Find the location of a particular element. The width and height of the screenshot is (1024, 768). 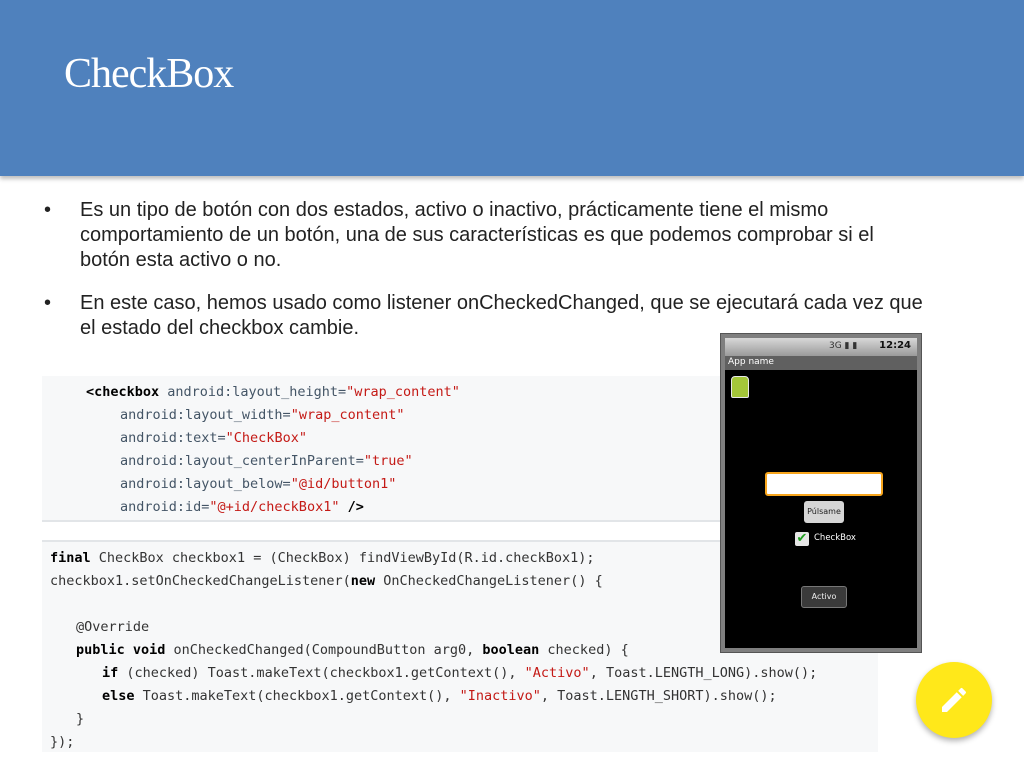

code-token: android:layout_height= is located at coordinates (257, 392).